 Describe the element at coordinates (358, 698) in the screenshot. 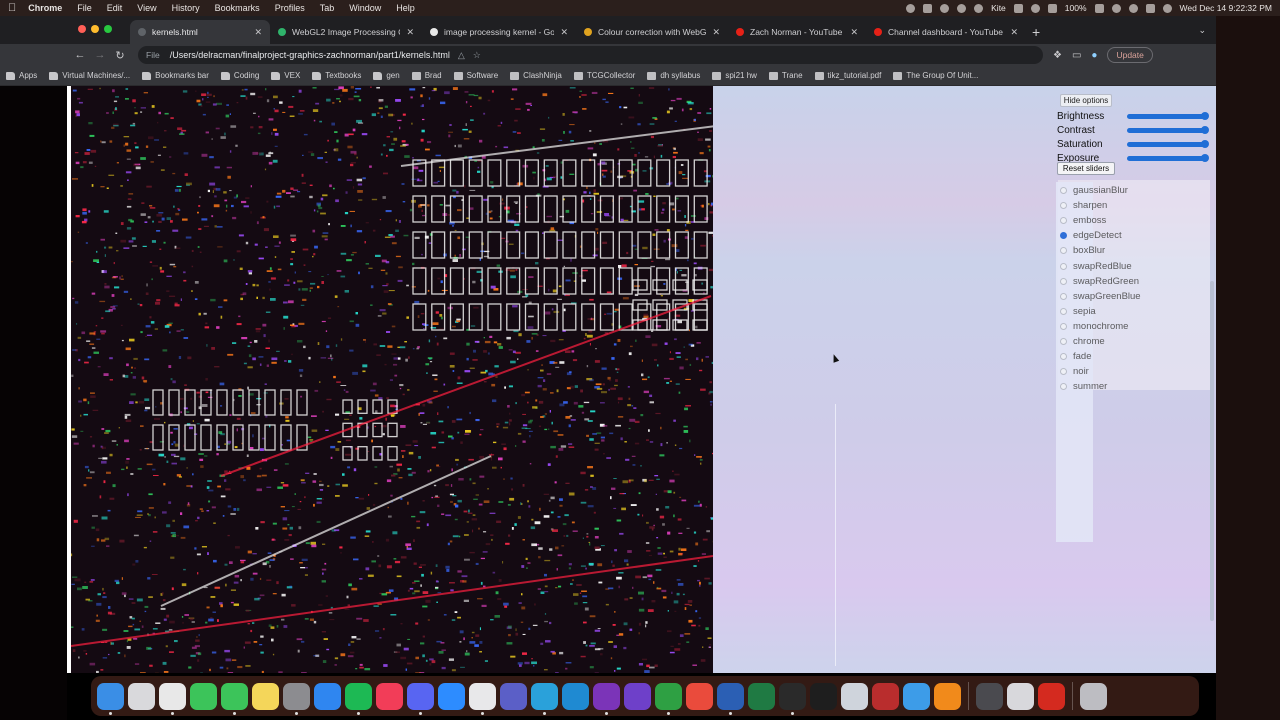

I see `spotify-icon` at that location.